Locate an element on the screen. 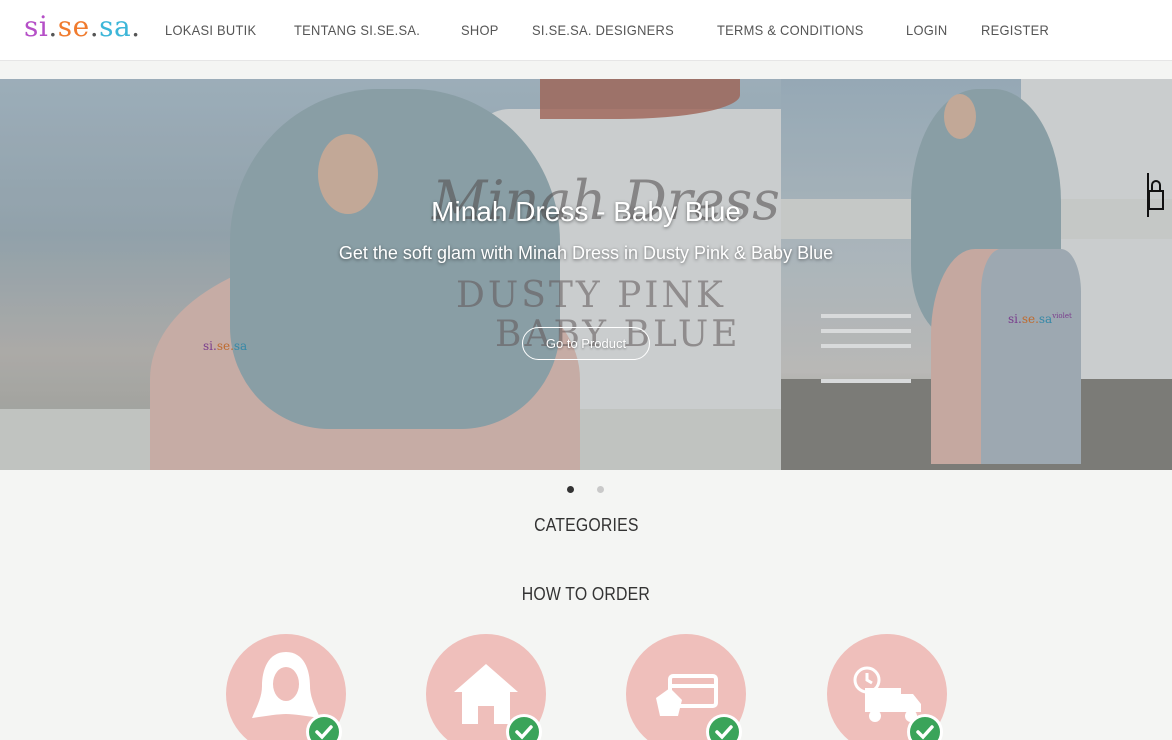 The width and height of the screenshot is (1172, 740). site-logo: si.se.sa. is located at coordinates (82, 26).